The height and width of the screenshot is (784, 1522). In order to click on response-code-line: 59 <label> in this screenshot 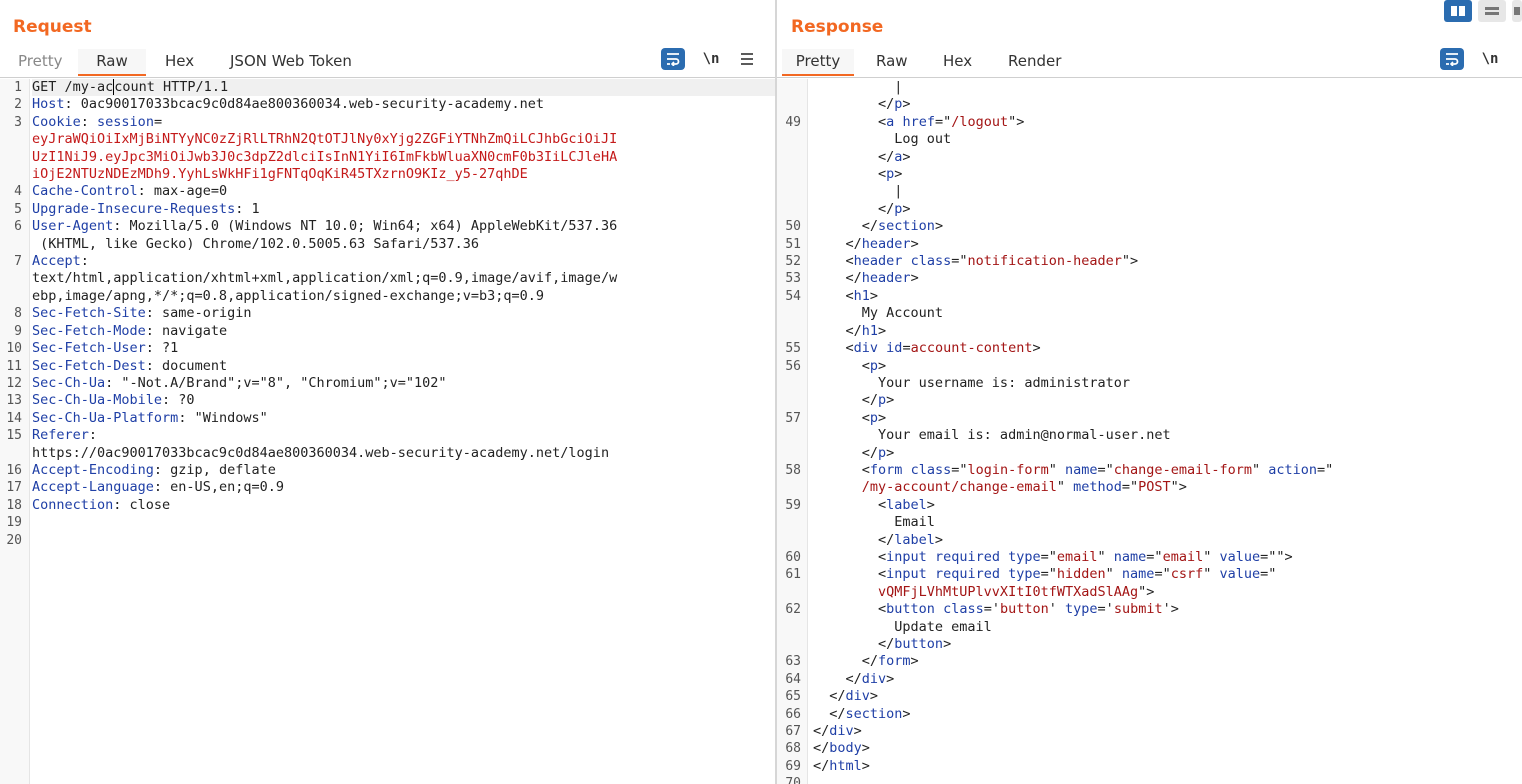, I will do `click(1153, 505)`.